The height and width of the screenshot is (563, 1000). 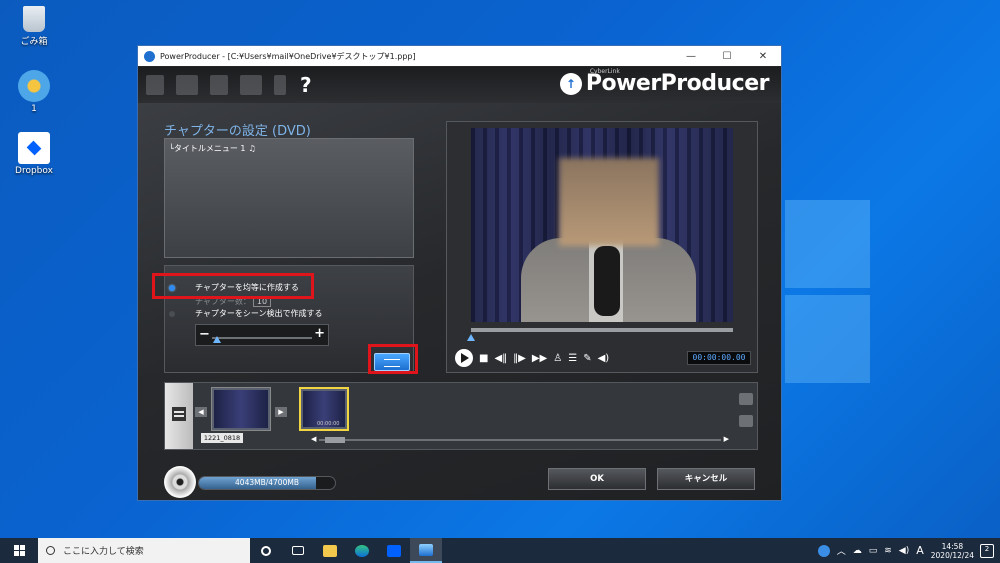 I want to click on play-button, so click(x=464, y=358).